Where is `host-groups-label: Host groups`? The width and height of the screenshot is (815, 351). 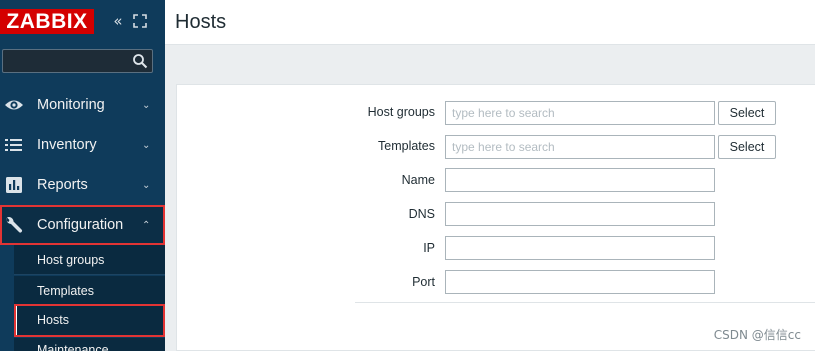 host-groups-label: Host groups is located at coordinates (401, 112).